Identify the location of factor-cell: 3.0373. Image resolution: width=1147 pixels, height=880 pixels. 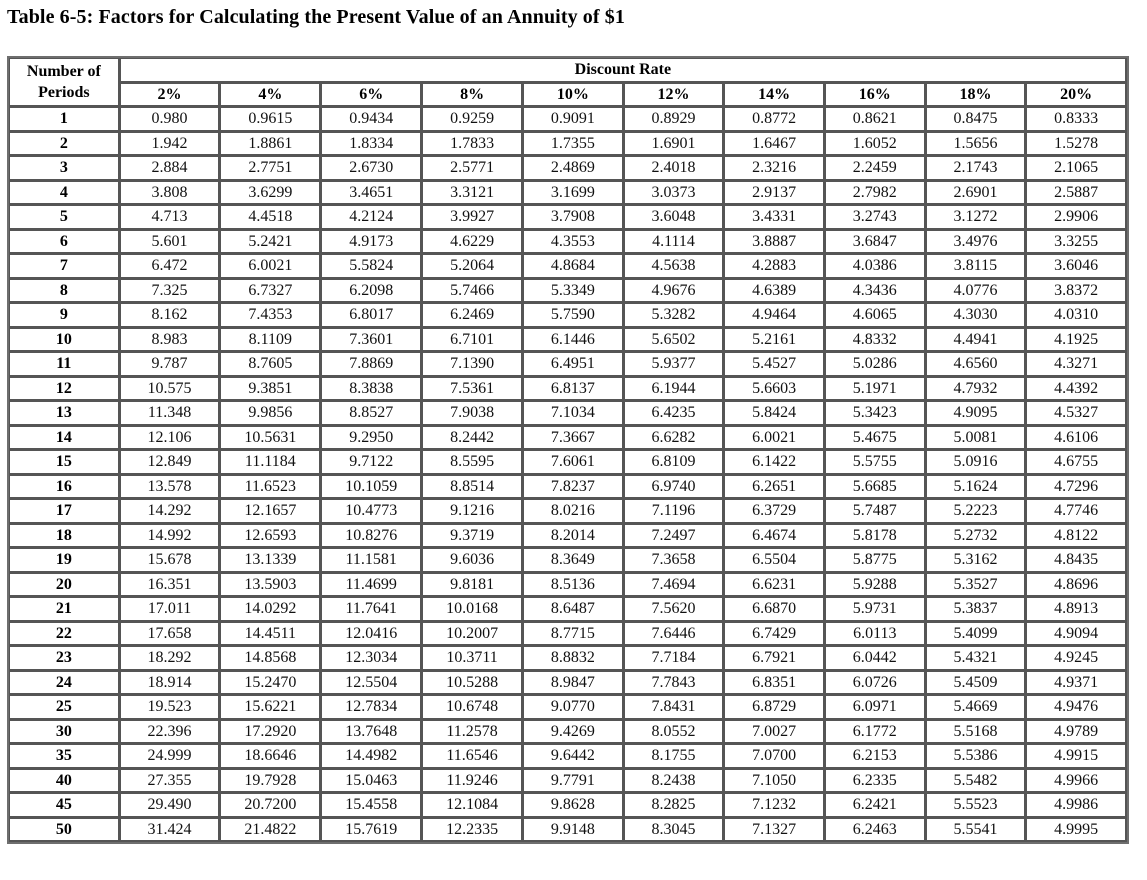
(674, 192).